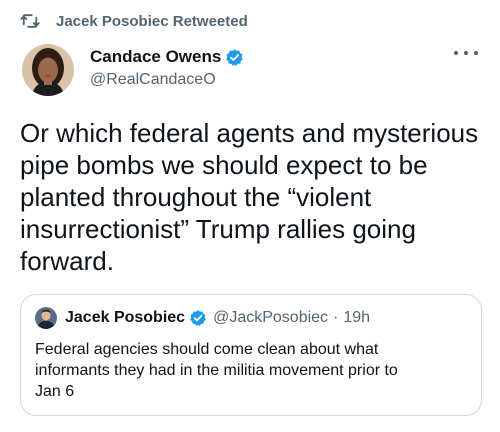 The image size is (500, 432). I want to click on more-options-button, so click(466, 53).